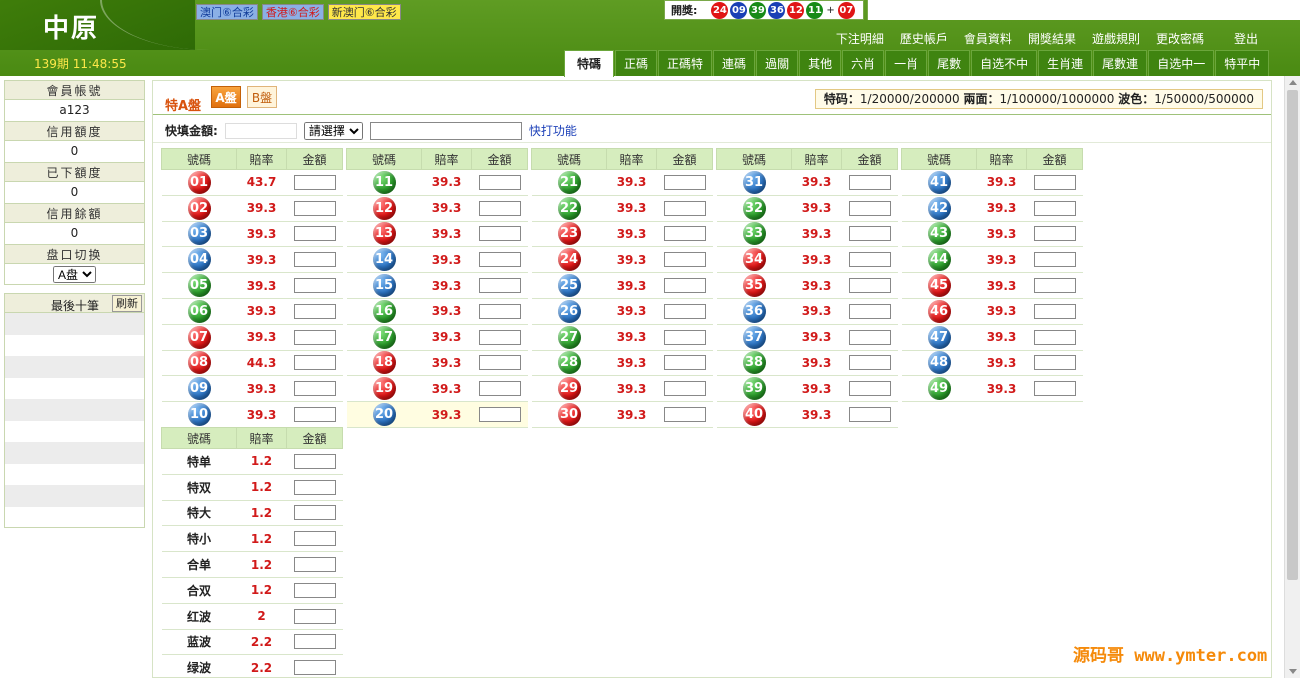  Describe the element at coordinates (734, 63) in the screenshot. I see `bet-tab-3: 連碼` at that location.